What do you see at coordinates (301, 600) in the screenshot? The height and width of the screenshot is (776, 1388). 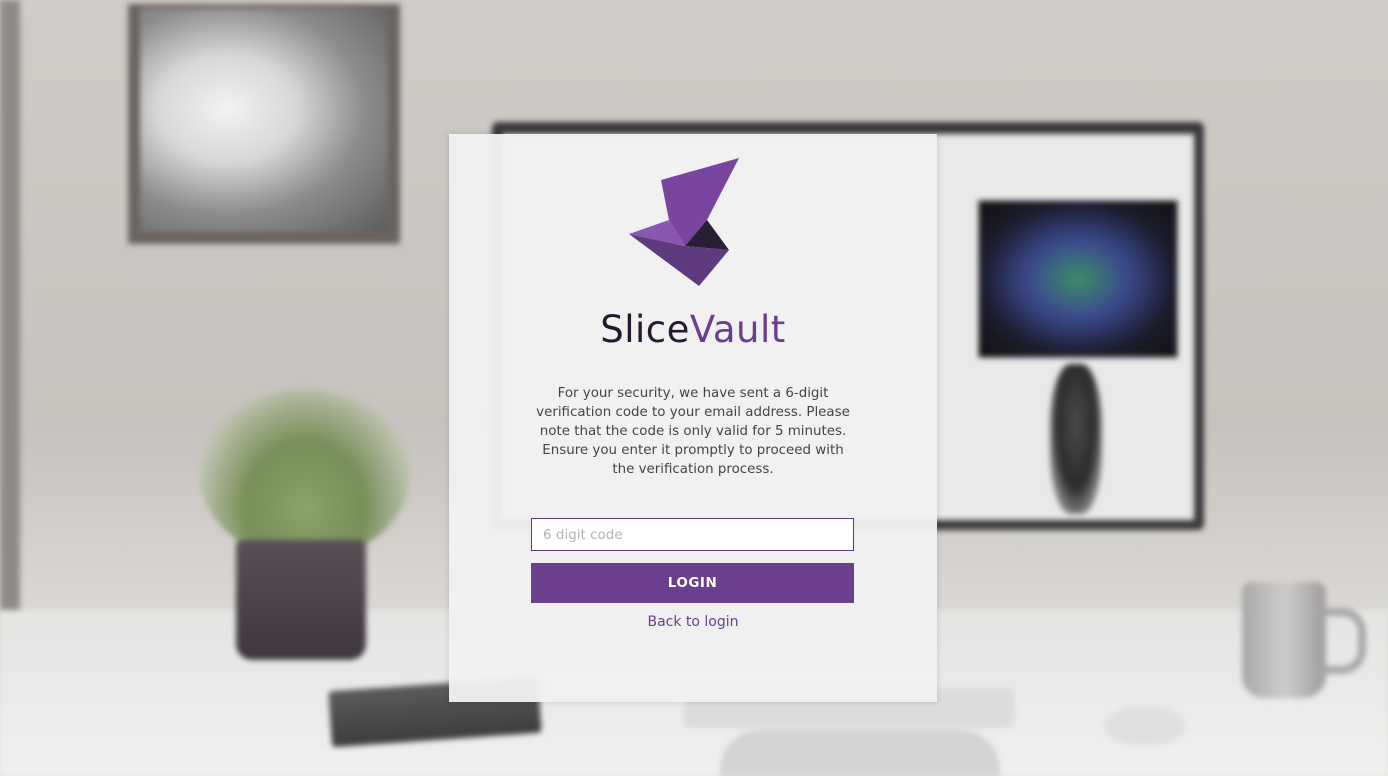 I see `background-plant-pot` at bounding box center [301, 600].